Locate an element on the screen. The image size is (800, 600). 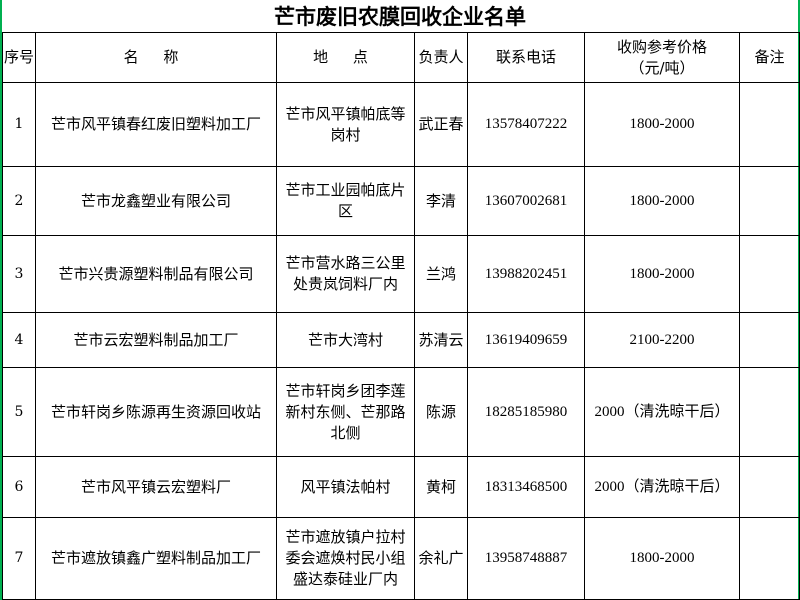
cell-phone: 13988202451 is located at coordinates (526, 274).